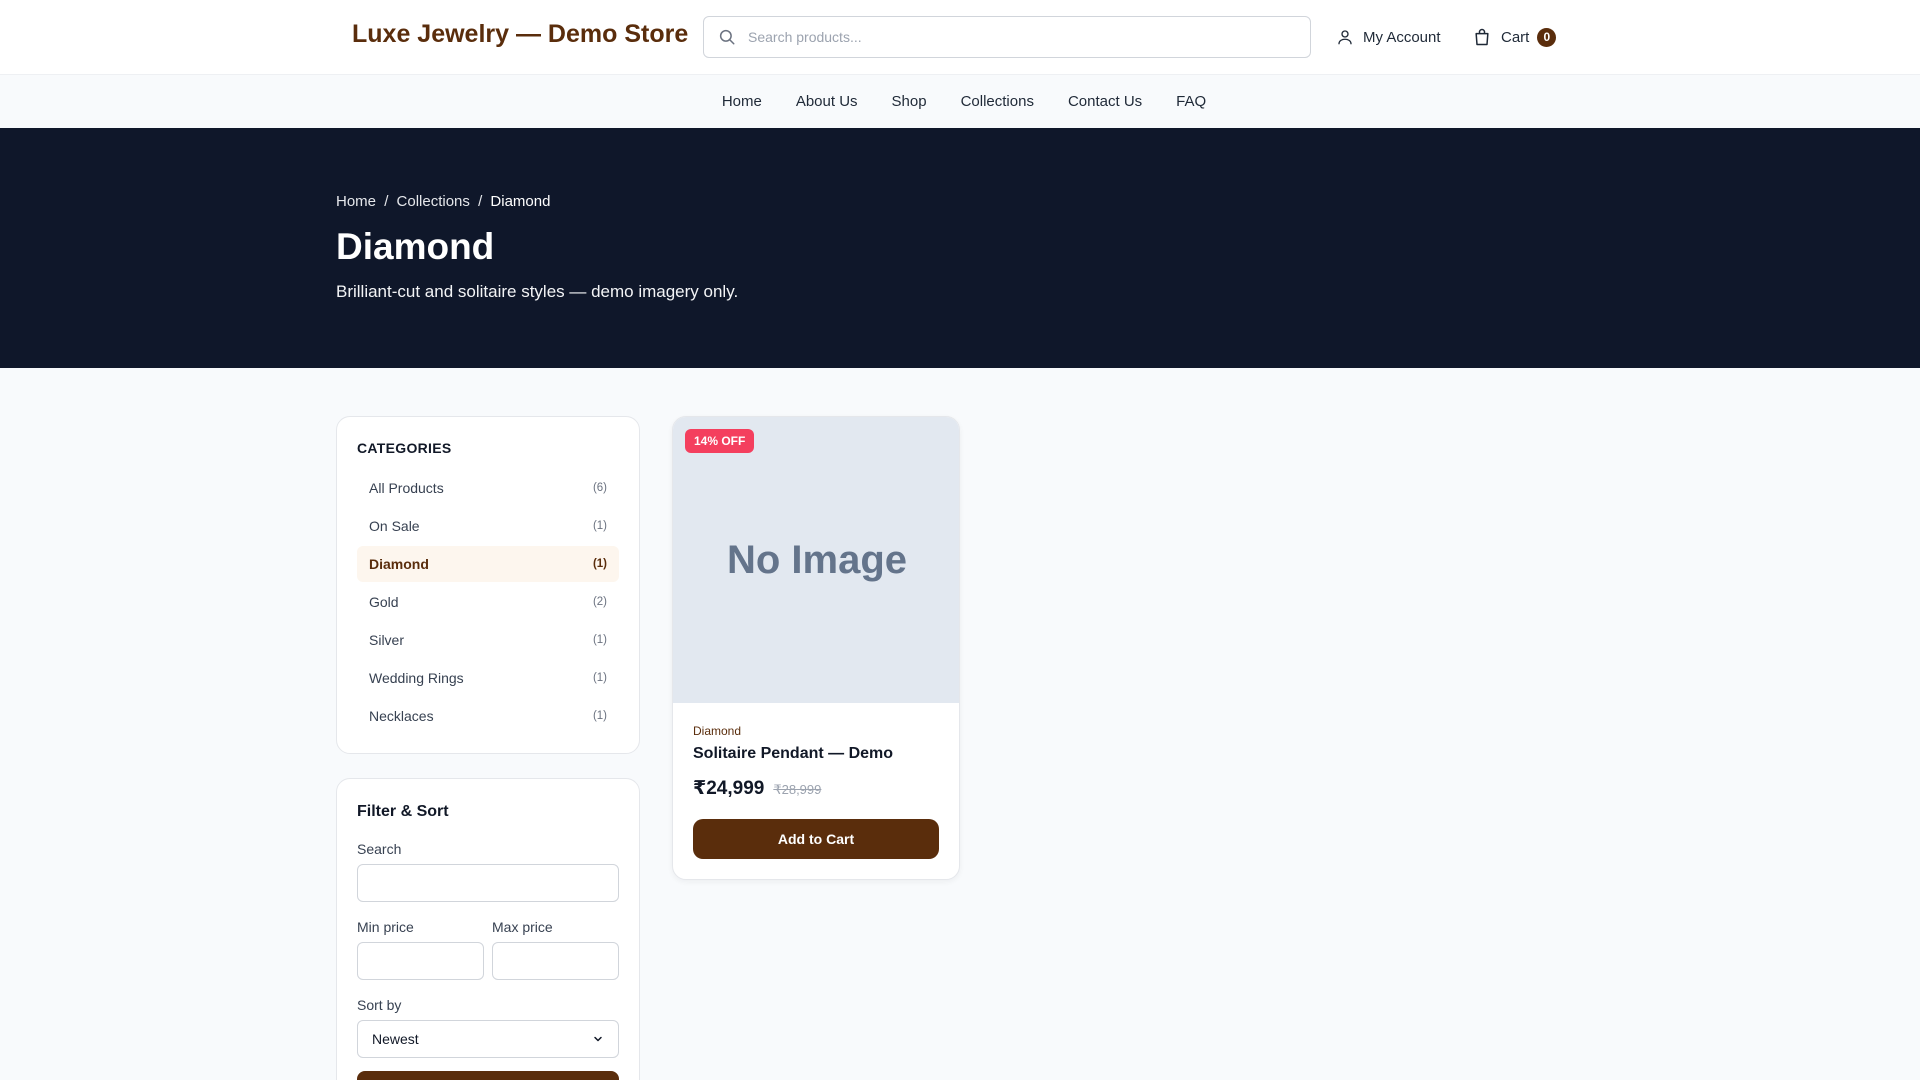  I want to click on category-item-necklaces: Necklaces (1), so click(488, 716).